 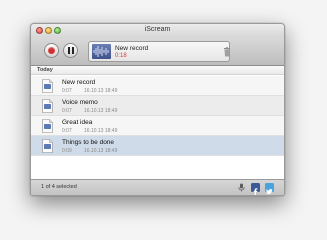 I want to click on waveform-icon, so click(x=101, y=51).